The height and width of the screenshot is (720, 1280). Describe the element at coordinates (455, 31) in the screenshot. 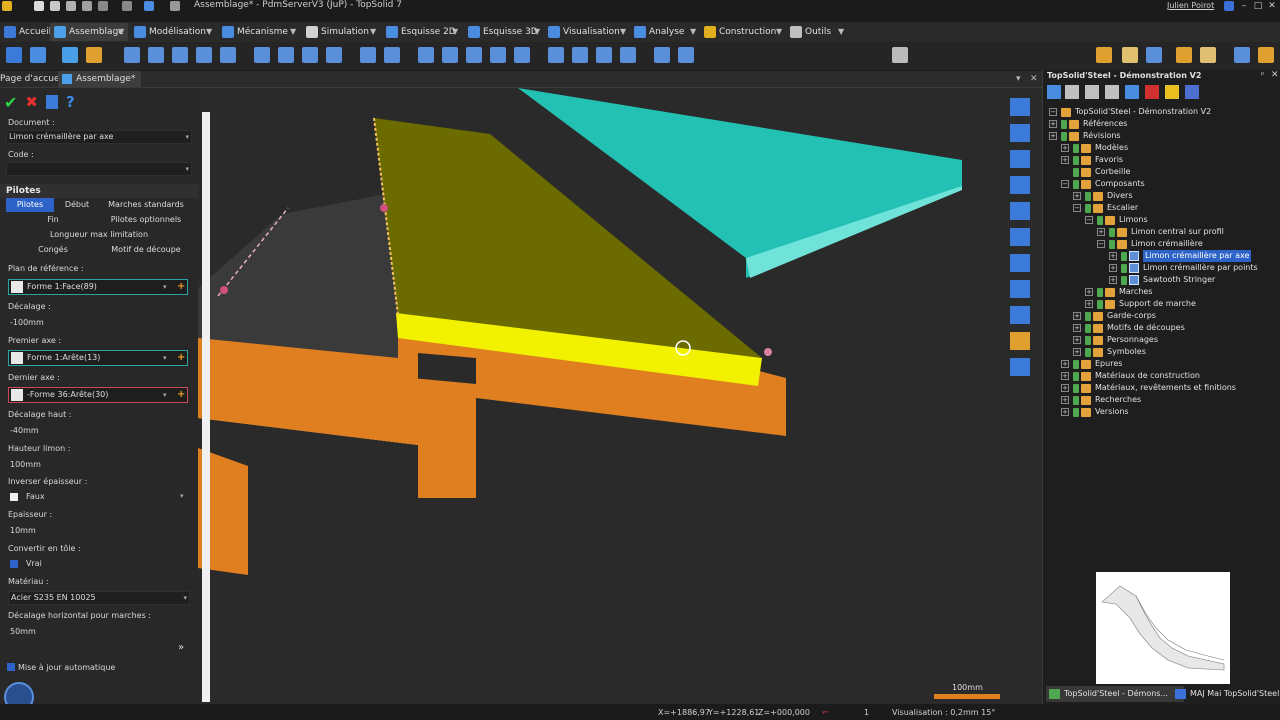

I see `menu-esquisse-2d-caret: ▼` at that location.